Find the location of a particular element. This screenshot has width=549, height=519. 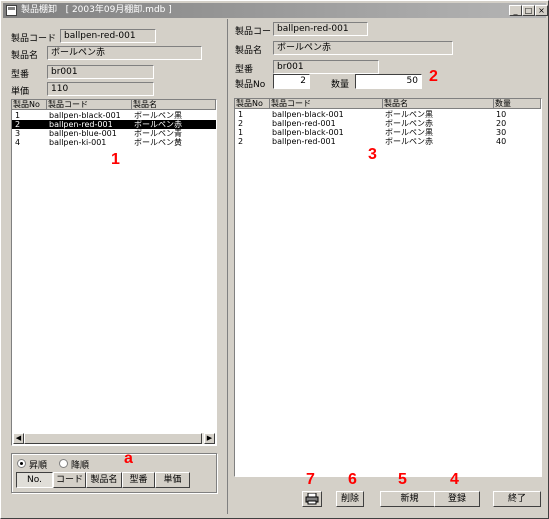

right-no-label: 製品No is located at coordinates (250, 85).